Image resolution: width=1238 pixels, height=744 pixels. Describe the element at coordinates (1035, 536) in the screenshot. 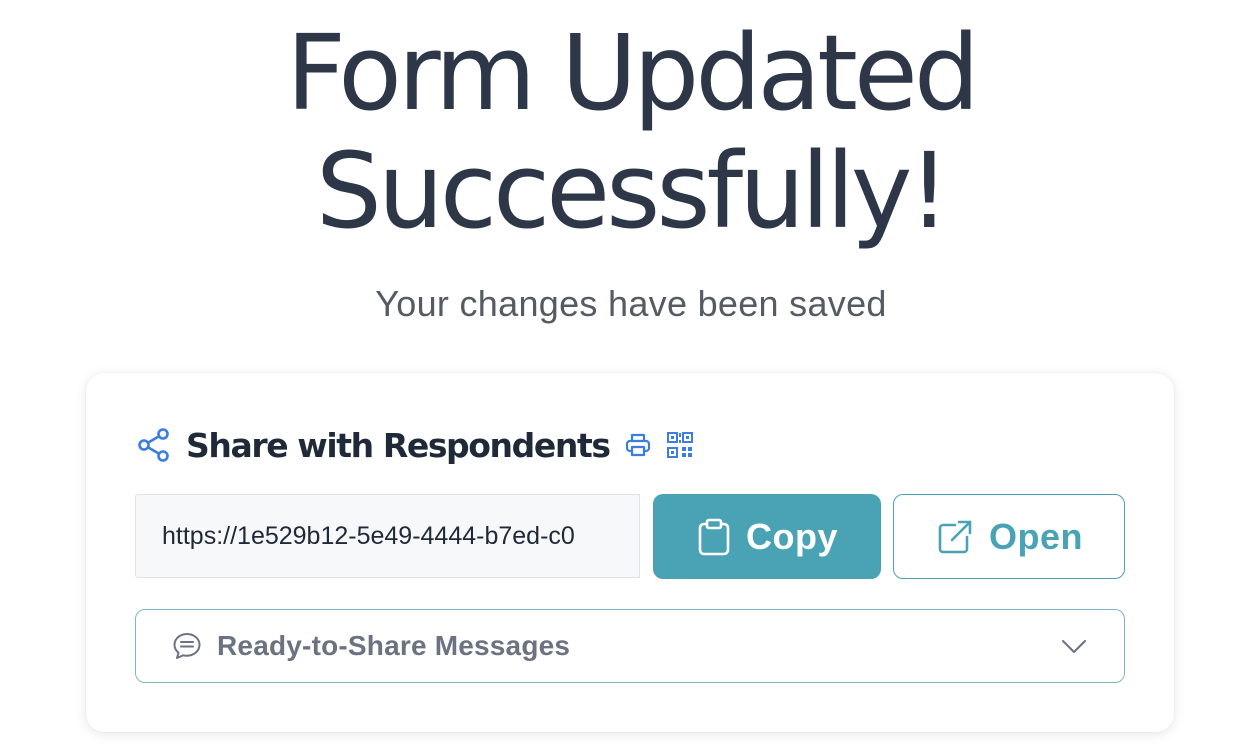

I see `open-button-label: Open` at that location.